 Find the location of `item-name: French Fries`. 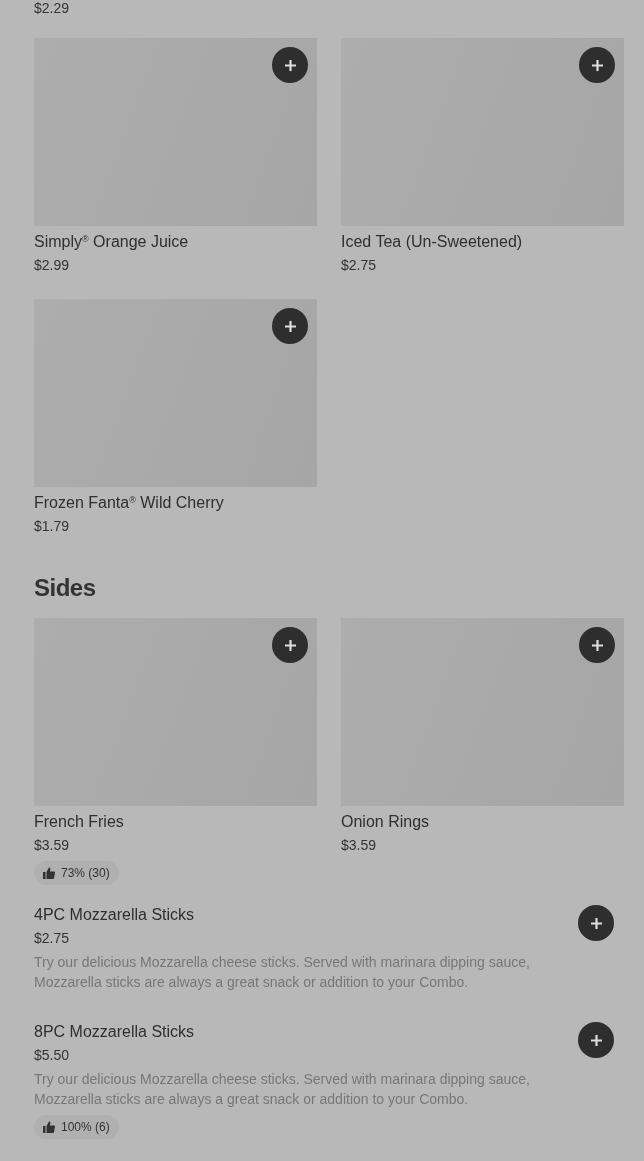

item-name: French Fries is located at coordinates (175, 822).